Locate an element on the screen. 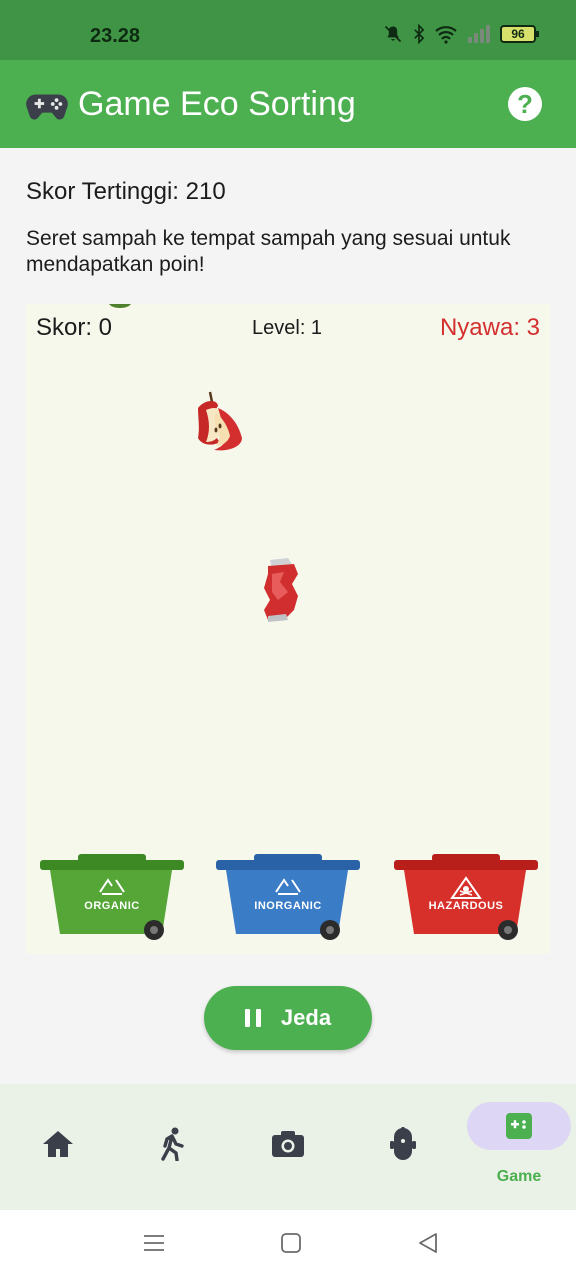  pause-label: Jeda is located at coordinates (306, 1017).